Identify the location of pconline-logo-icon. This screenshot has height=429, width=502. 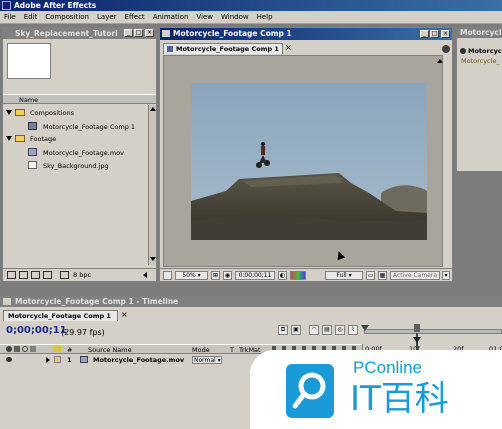
(310, 391).